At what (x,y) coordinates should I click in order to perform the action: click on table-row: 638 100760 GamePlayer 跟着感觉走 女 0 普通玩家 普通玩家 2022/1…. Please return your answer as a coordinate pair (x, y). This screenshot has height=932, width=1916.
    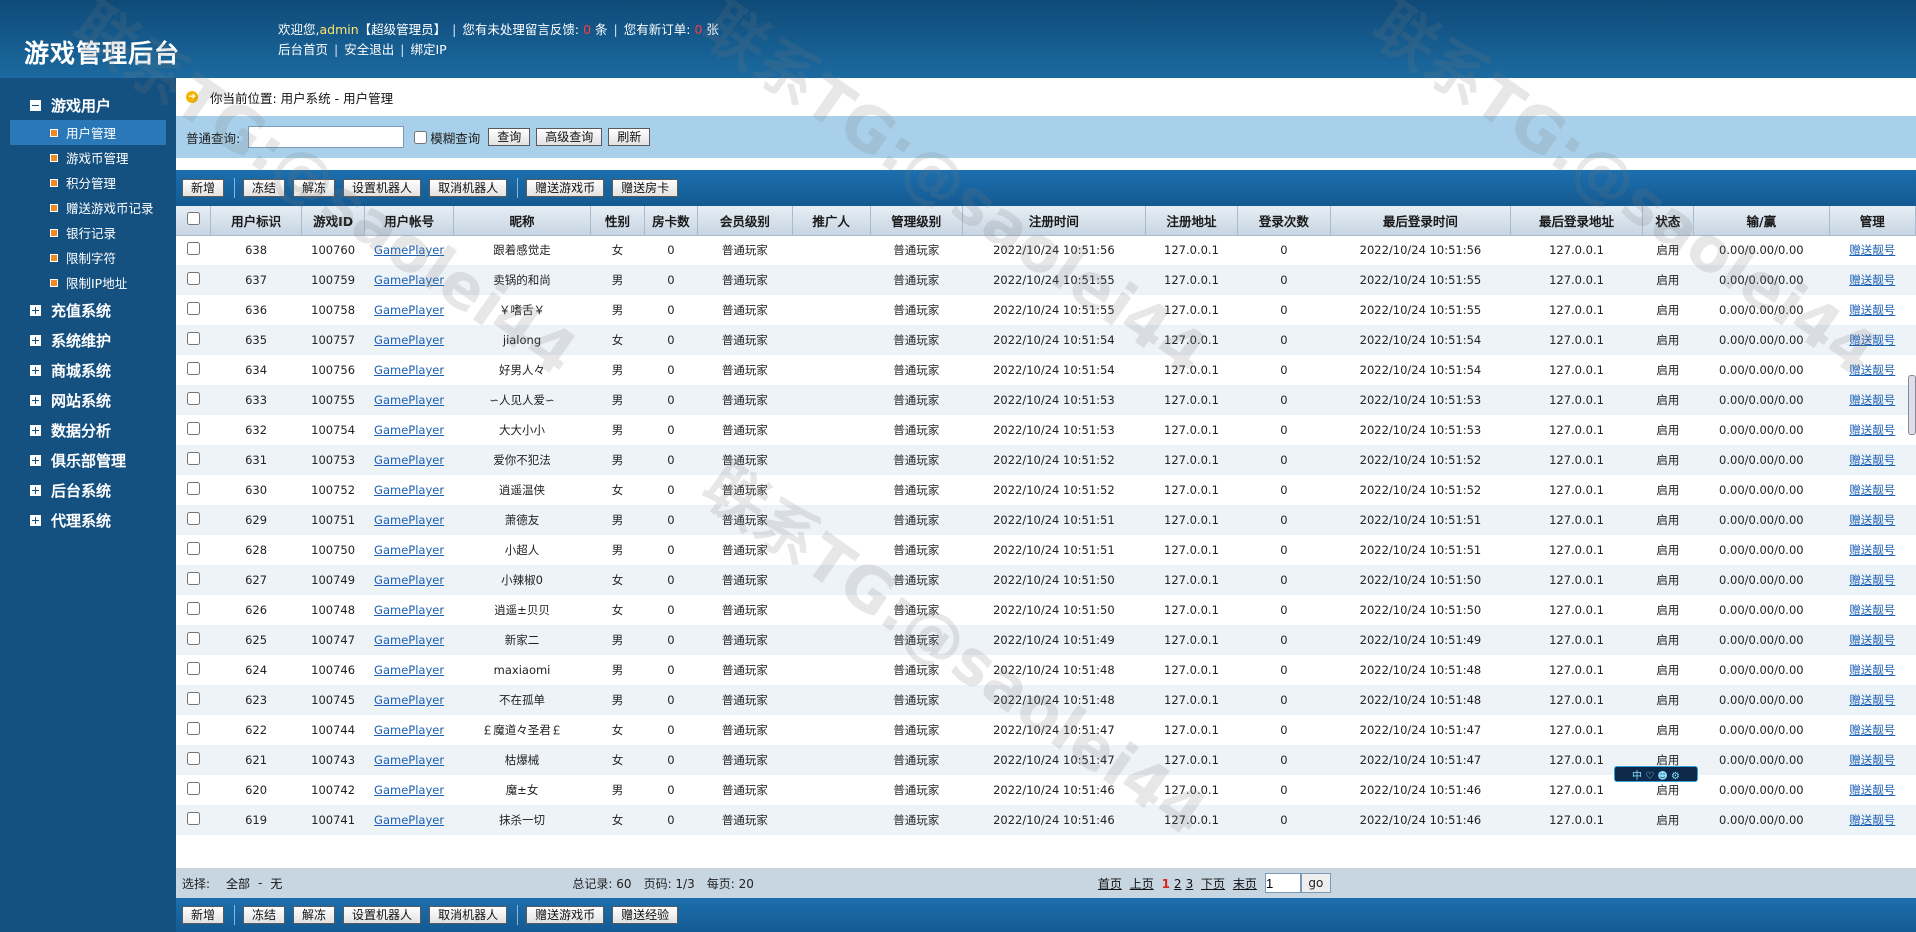
    Looking at the image, I should click on (1046, 250).